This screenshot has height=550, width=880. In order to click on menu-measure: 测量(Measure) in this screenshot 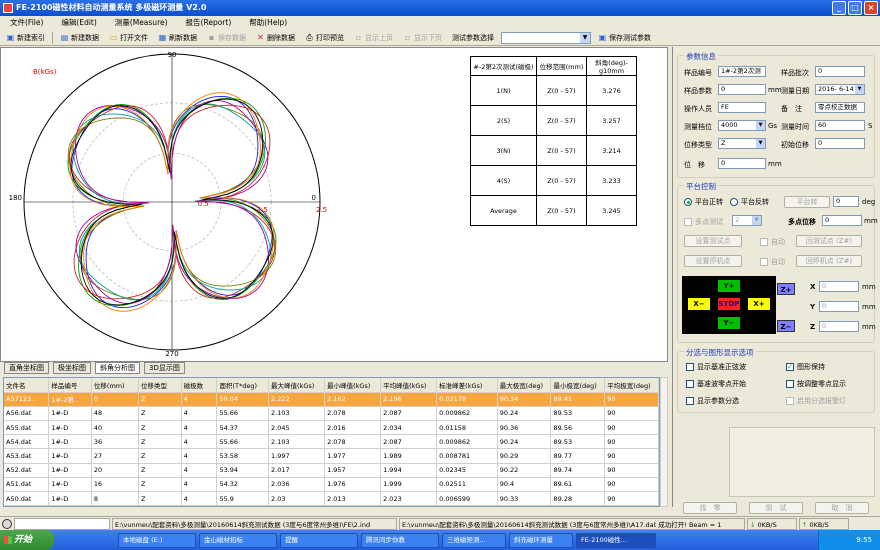, I will do `click(141, 23)`.